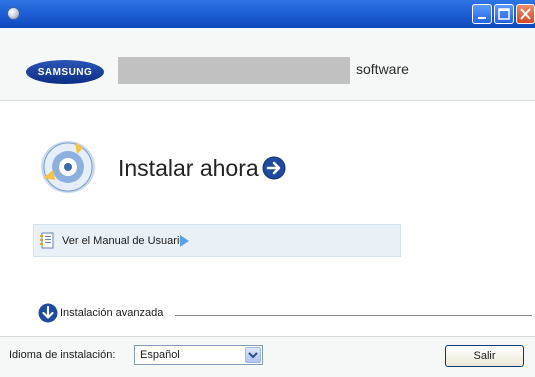 The width and height of the screenshot is (535, 377). What do you see at coordinates (112, 313) in the screenshot?
I see `advanced-install-label: Instalación avanzada` at bounding box center [112, 313].